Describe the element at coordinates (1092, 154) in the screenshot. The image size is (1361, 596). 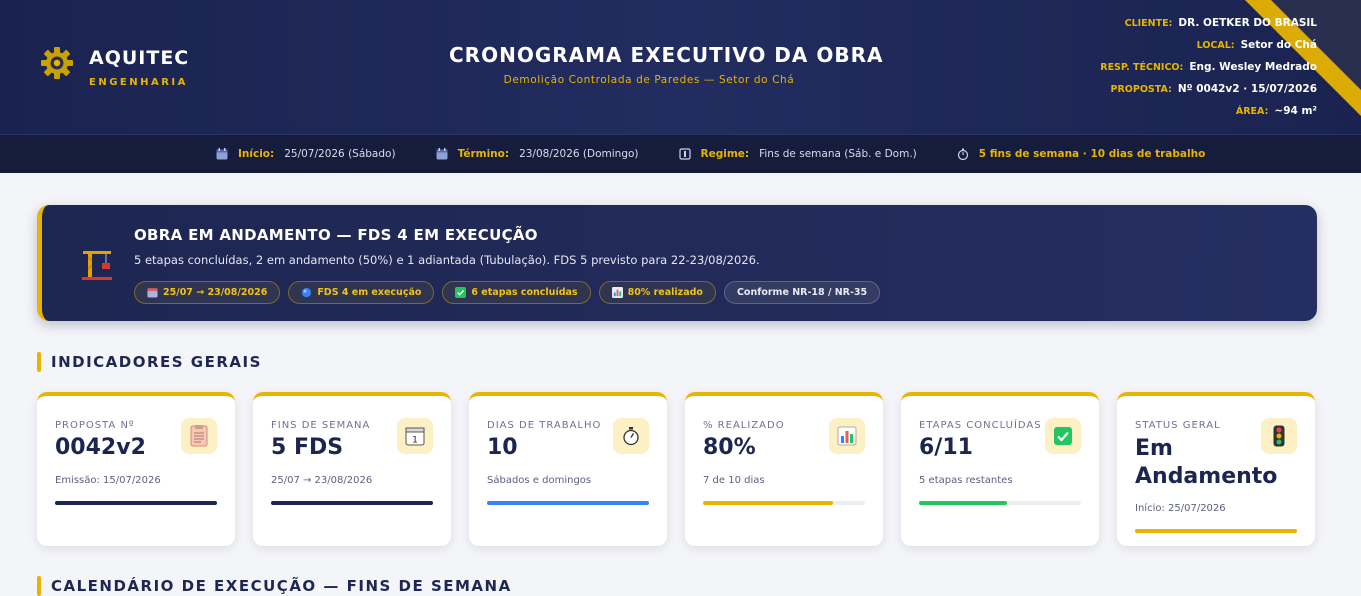
I see `summary-text: 5 fins de semana · 10 dias de trabalho` at that location.